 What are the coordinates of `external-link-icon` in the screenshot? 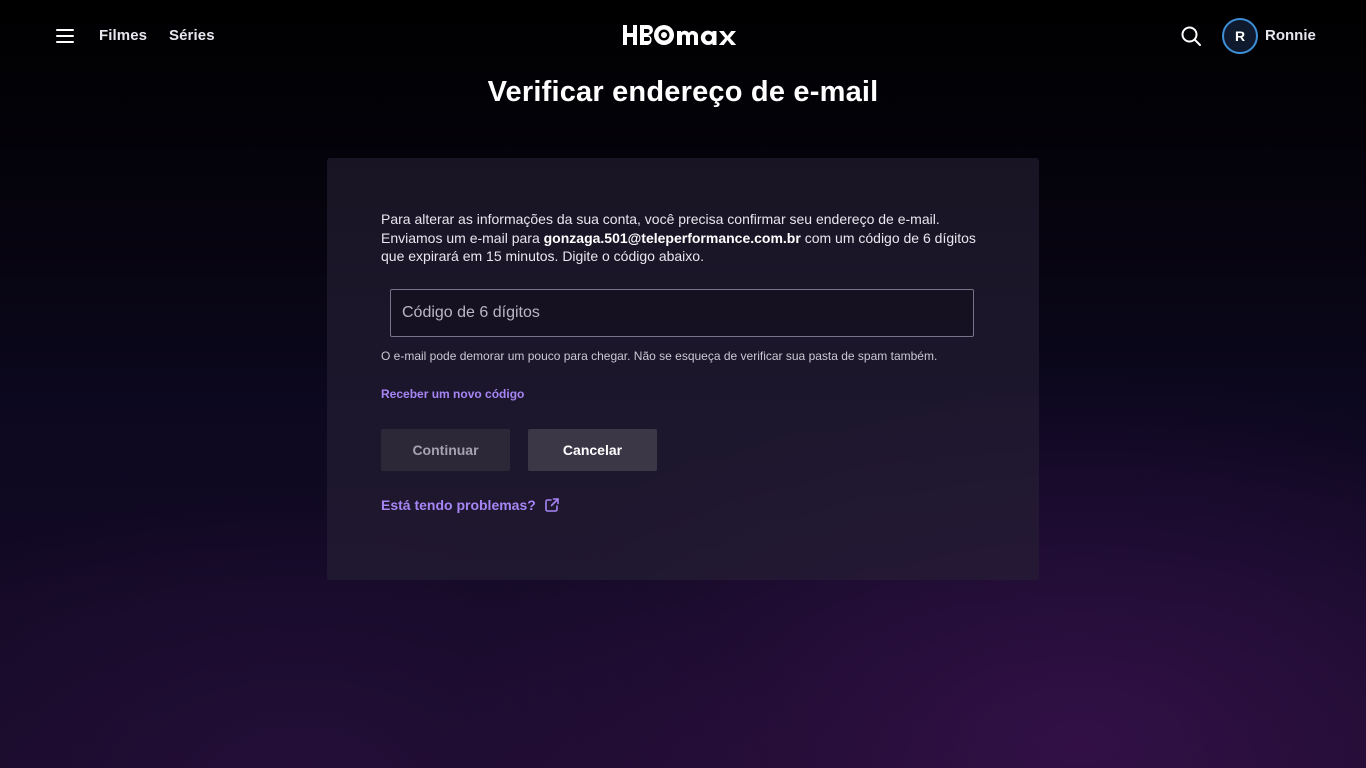 It's located at (552, 505).